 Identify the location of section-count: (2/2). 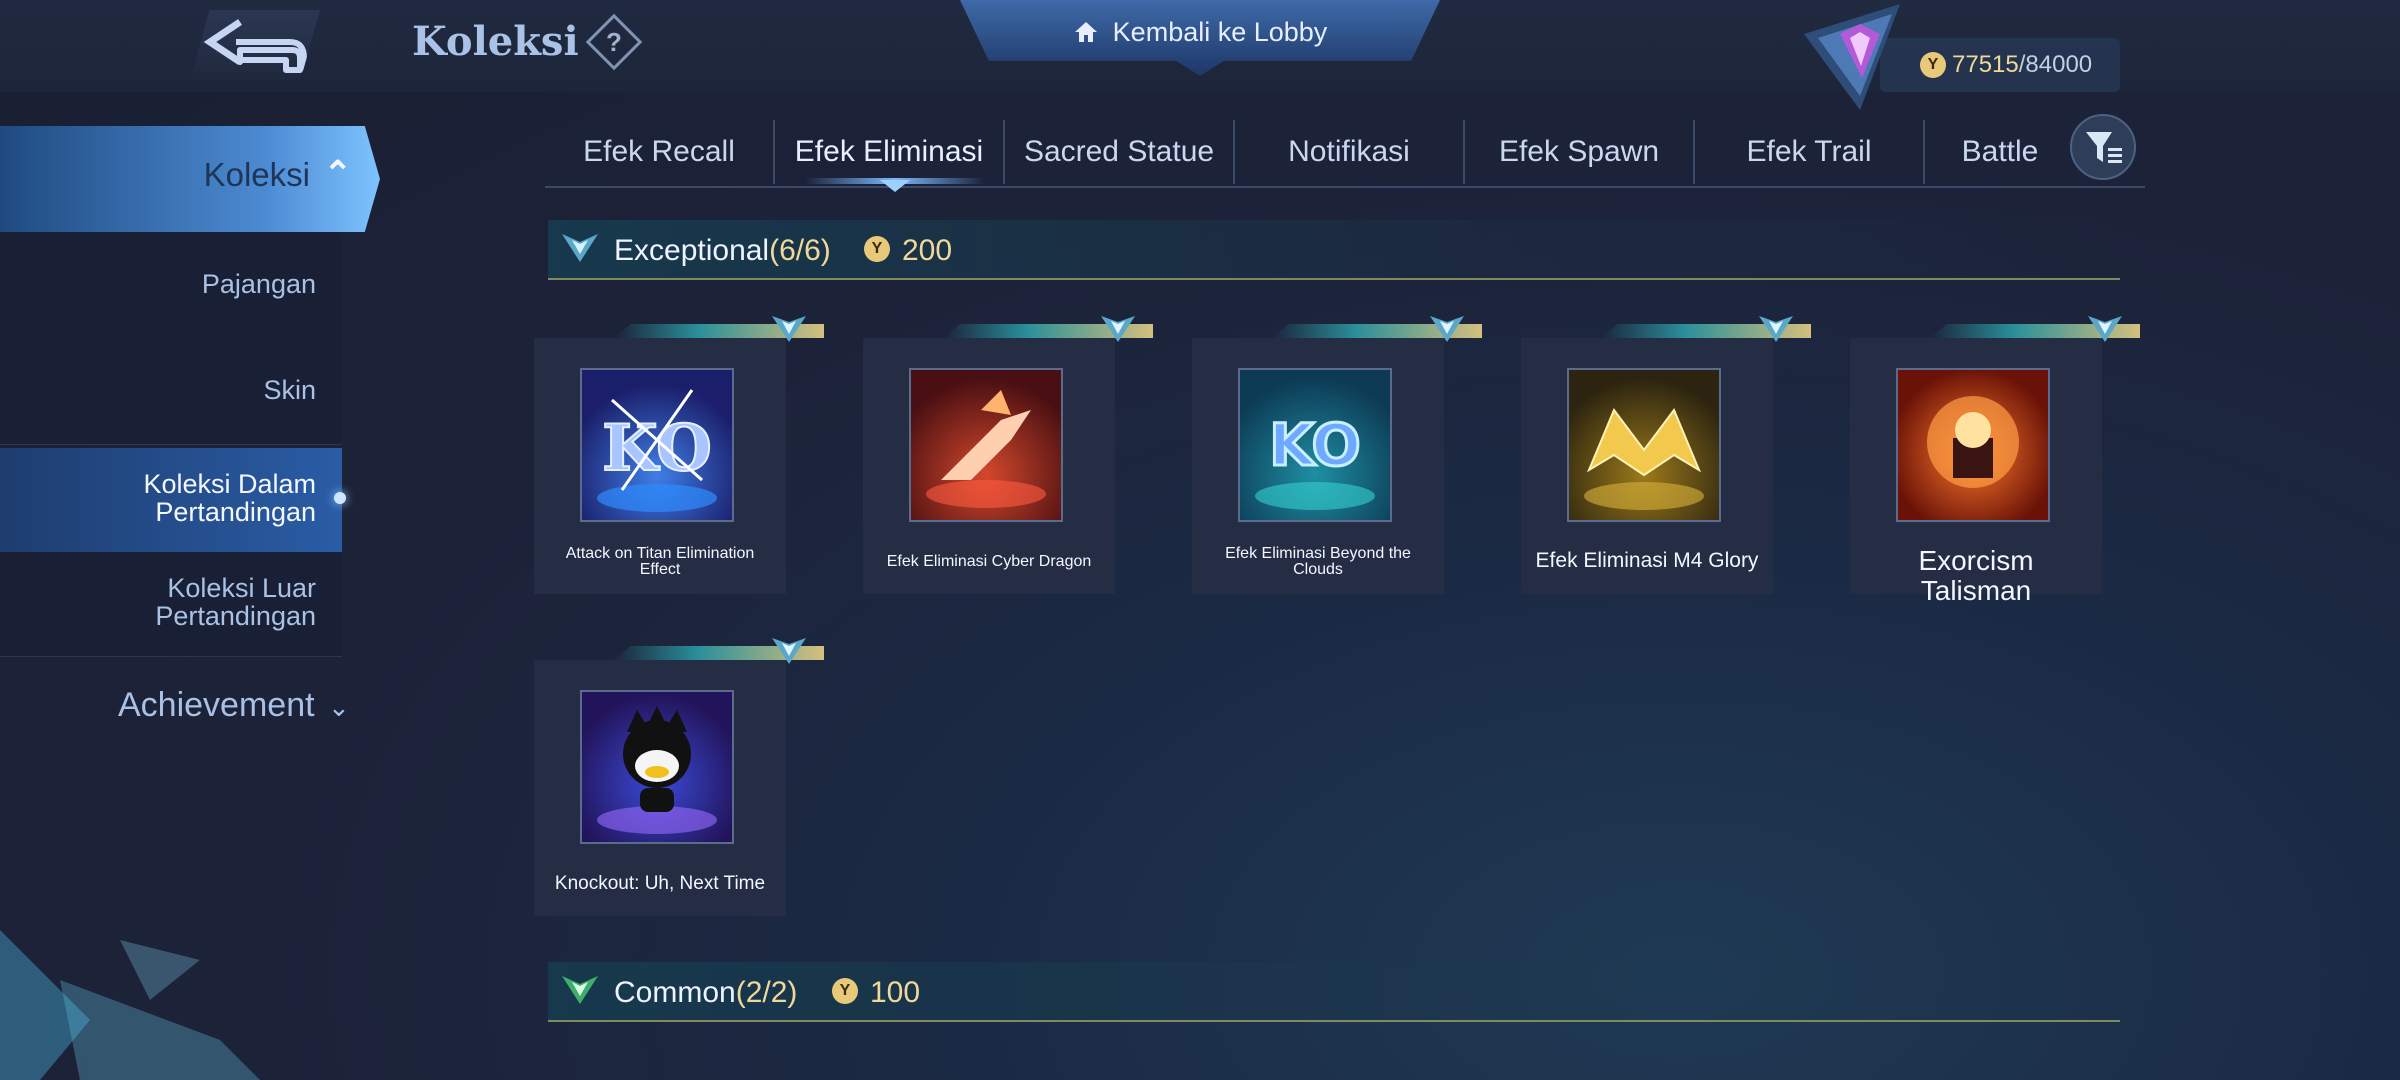
(766, 992).